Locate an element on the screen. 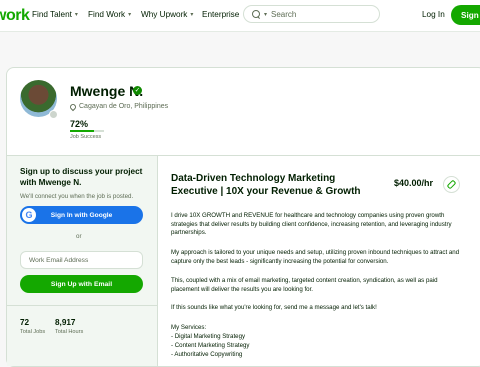 The height and width of the screenshot is (367, 480). job-success-bar is located at coordinates (87, 131).